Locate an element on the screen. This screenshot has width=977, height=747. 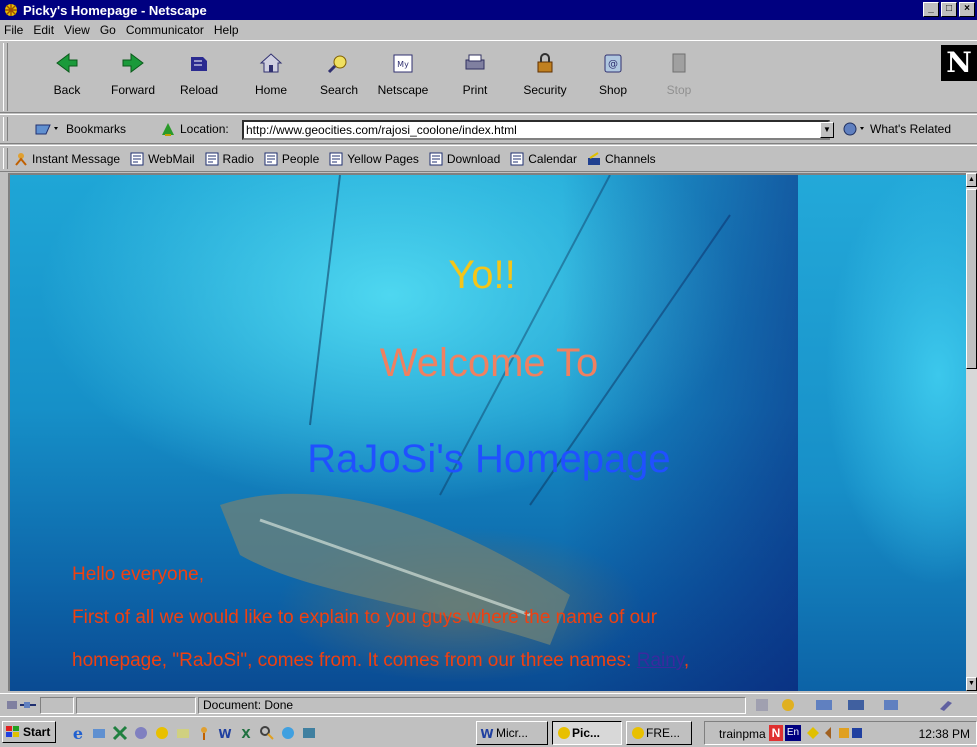
bookmarks-button: Bookmarks is located at coordinates (80, 129).